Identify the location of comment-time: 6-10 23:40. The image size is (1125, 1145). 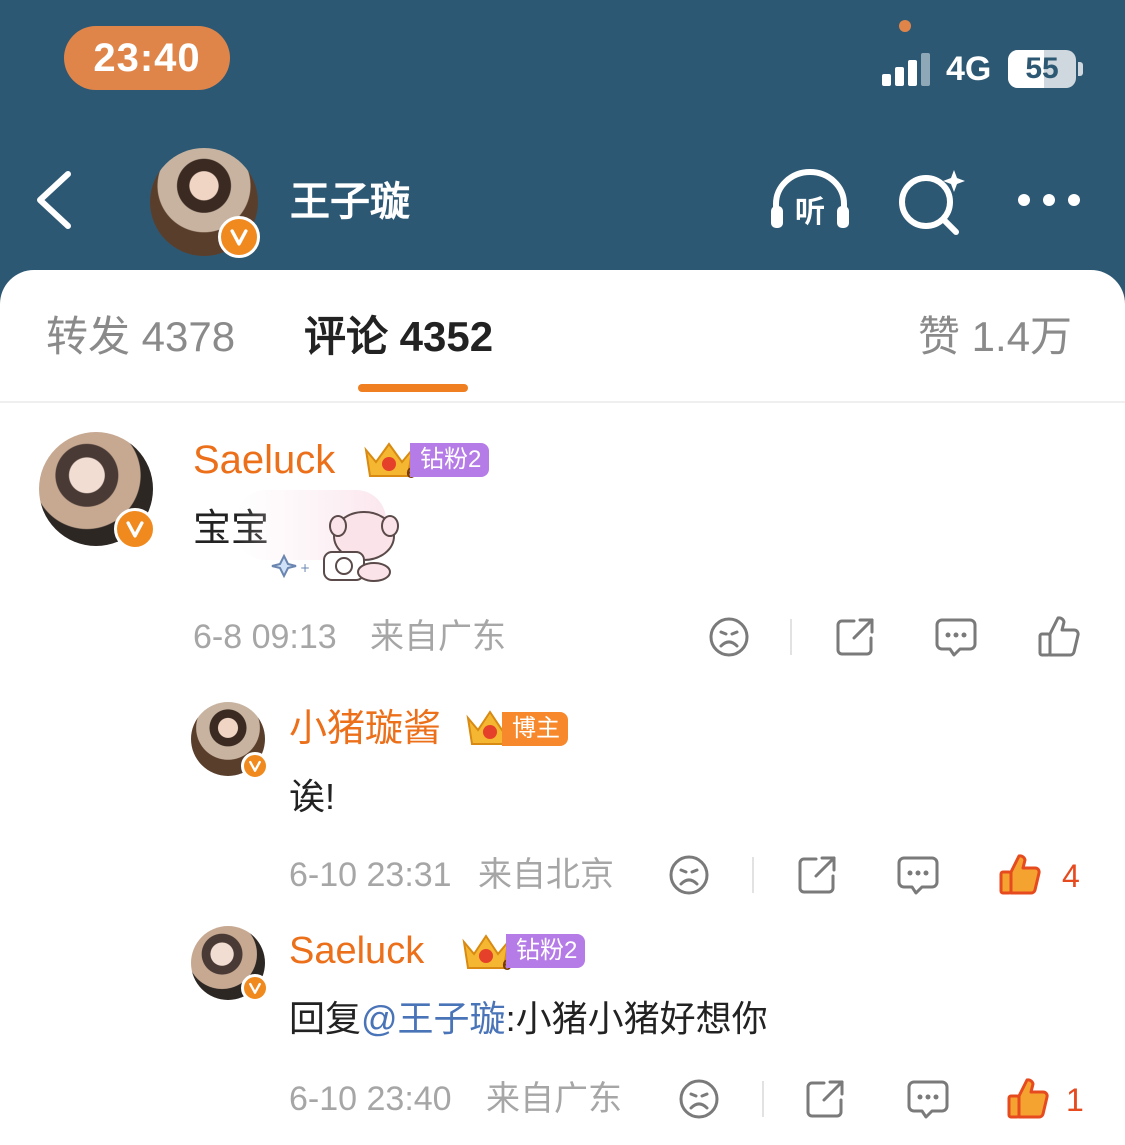
(370, 1099).